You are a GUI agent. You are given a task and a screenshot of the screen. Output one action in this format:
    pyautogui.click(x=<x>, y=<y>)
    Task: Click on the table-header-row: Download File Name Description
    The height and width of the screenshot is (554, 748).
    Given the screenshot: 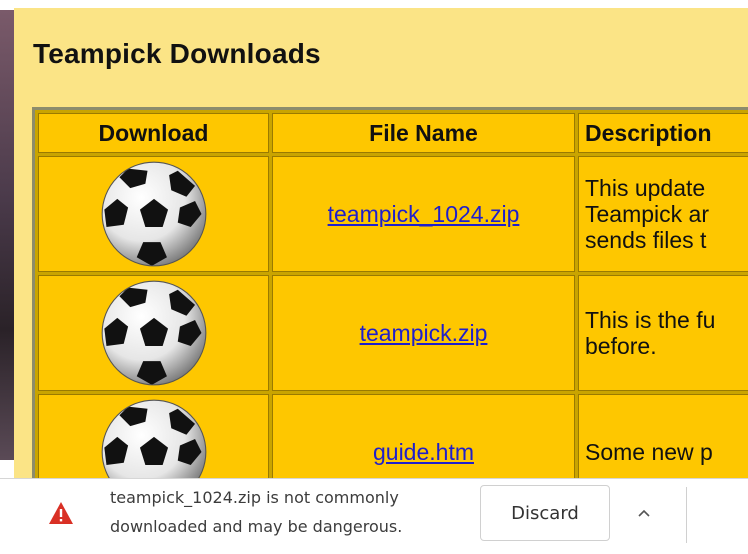 What is the action you would take?
    pyautogui.click(x=393, y=133)
    